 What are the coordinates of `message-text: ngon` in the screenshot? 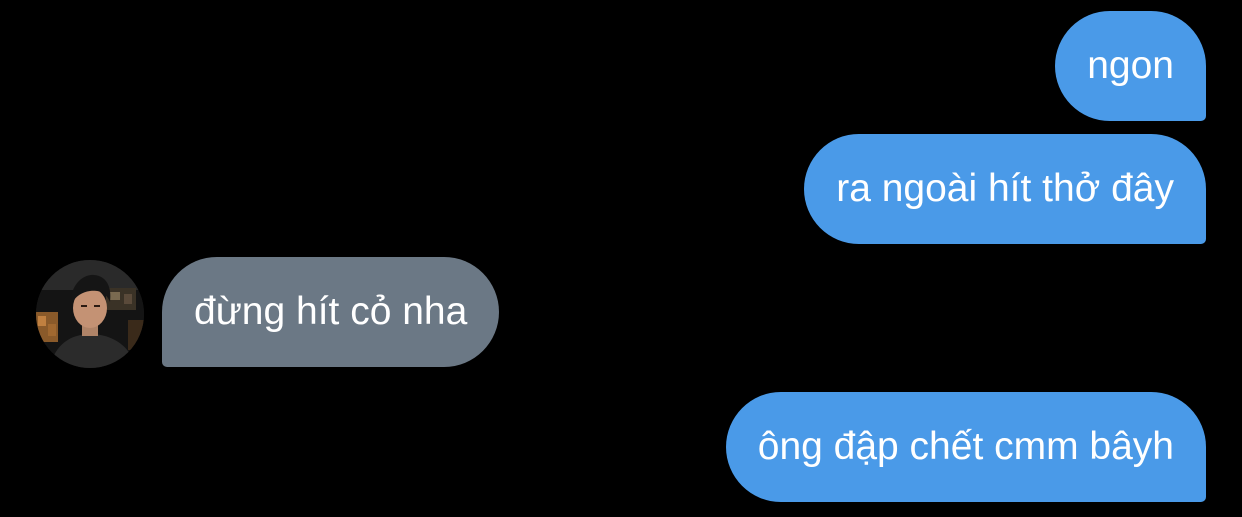 It's located at (1130, 65).